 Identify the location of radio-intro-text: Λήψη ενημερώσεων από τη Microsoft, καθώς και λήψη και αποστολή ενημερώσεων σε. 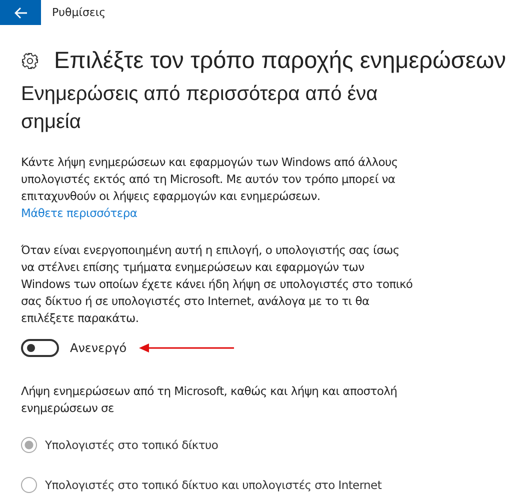
(209, 400).